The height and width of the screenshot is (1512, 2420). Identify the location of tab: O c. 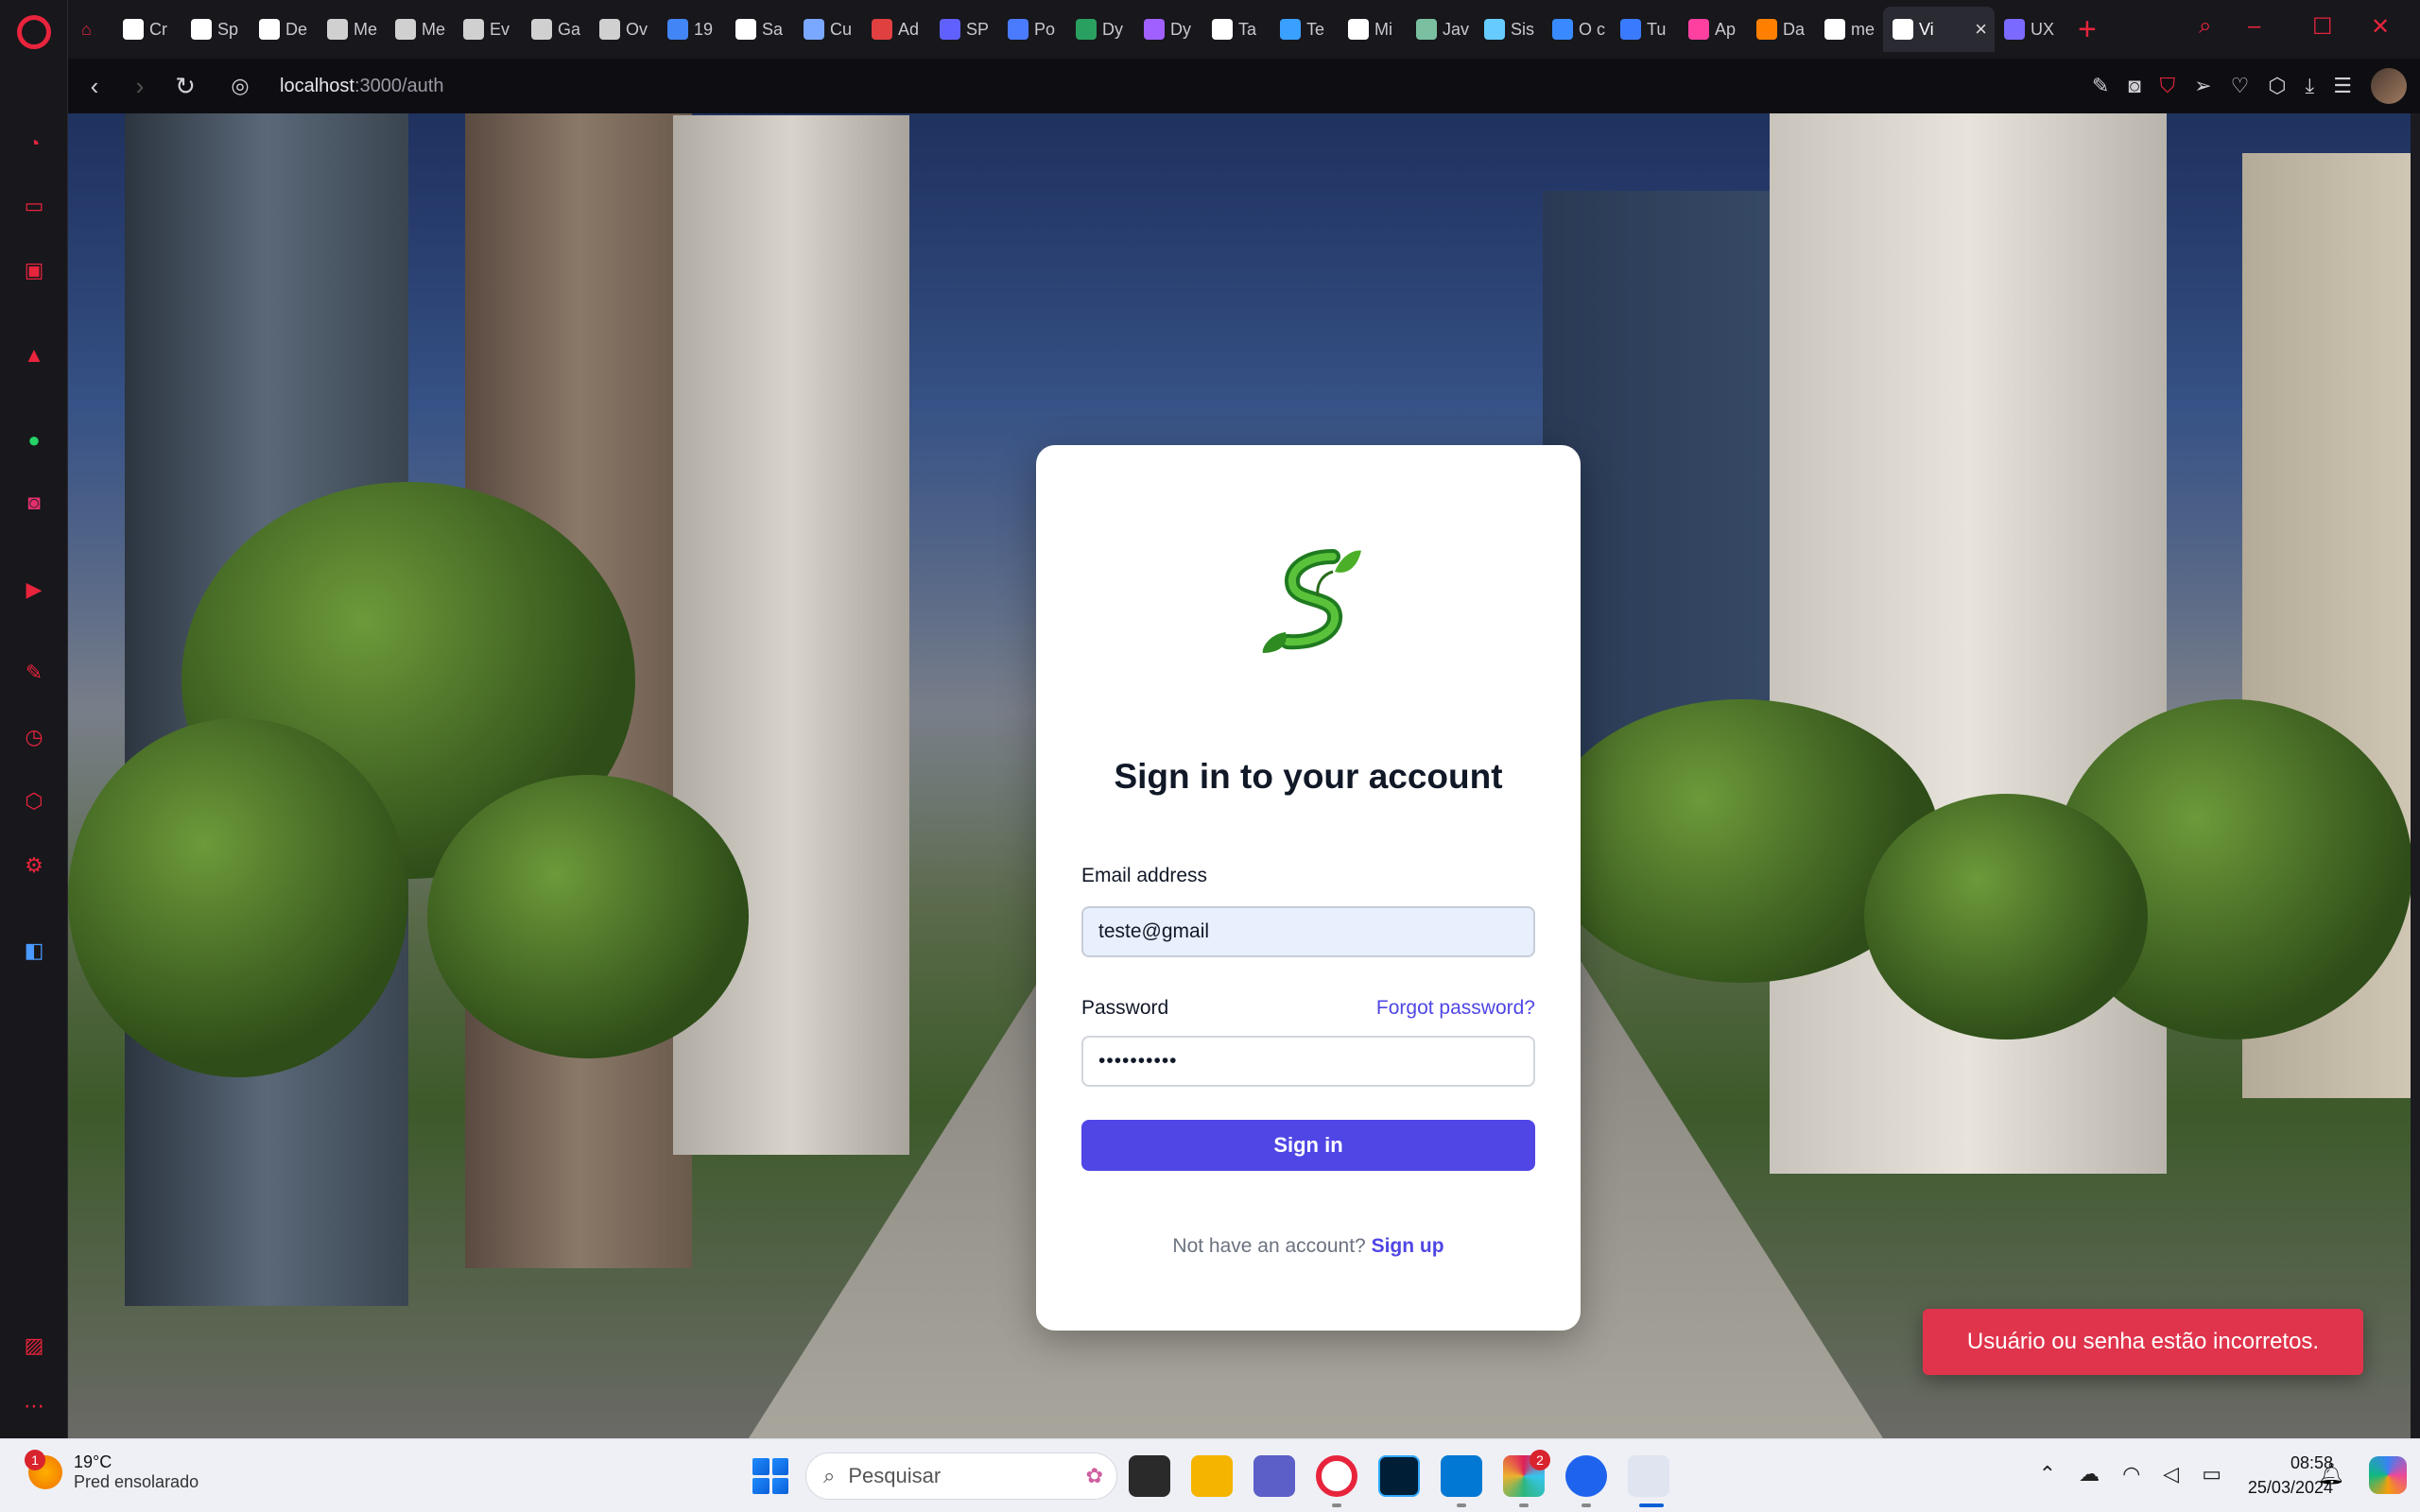
(1577, 29).